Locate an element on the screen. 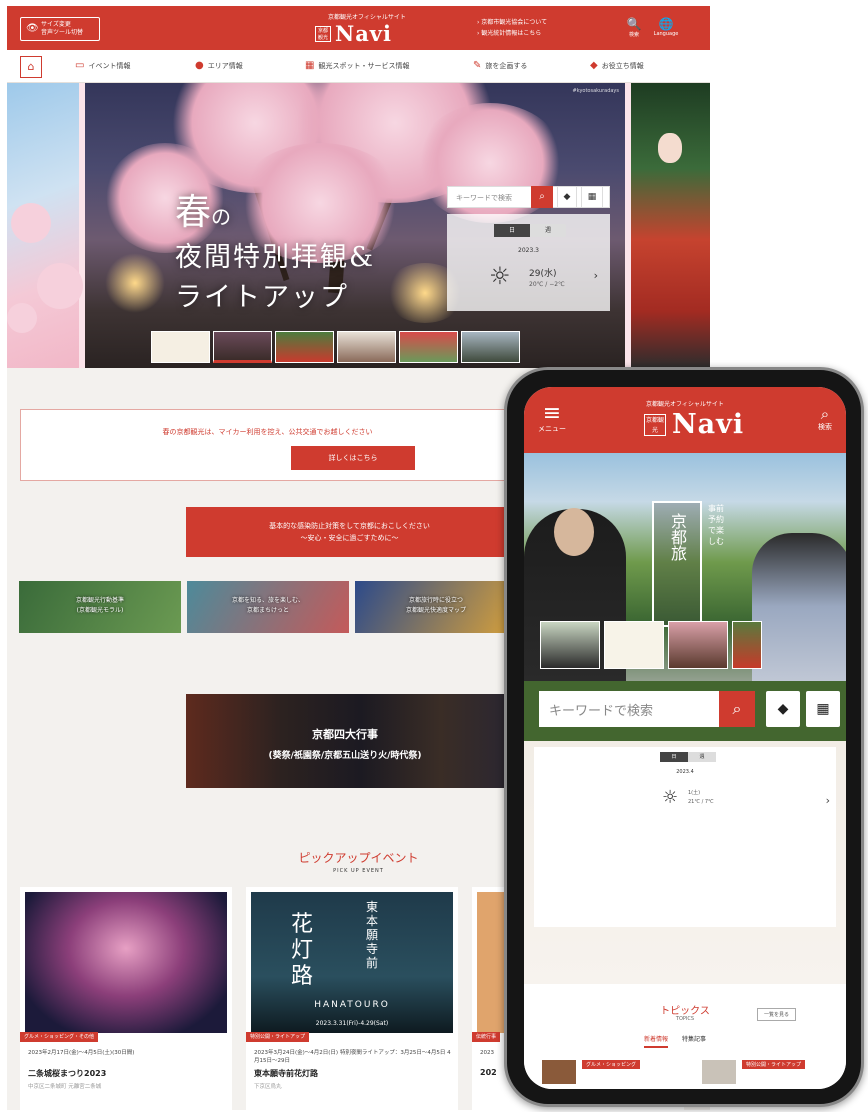 The image size is (868, 1112). four-festivals-banner: 京都四大行事 (葵祭/祇園祭/京都五山送り火/時代祭) is located at coordinates (345, 741).